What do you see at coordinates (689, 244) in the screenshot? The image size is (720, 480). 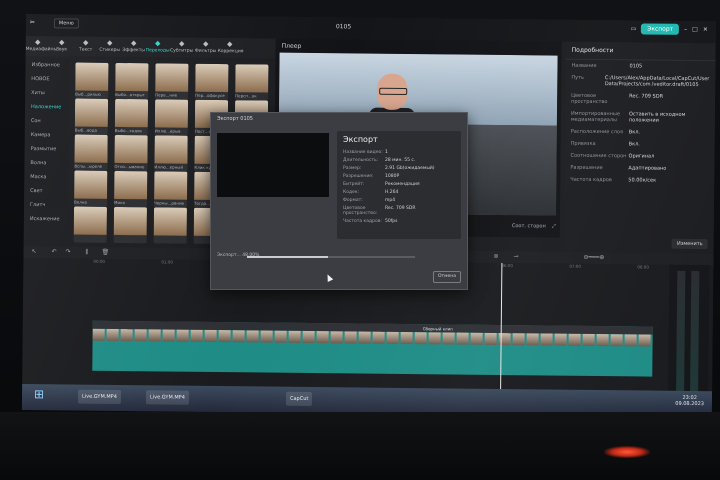 I see `change-button: Изменить` at bounding box center [689, 244].